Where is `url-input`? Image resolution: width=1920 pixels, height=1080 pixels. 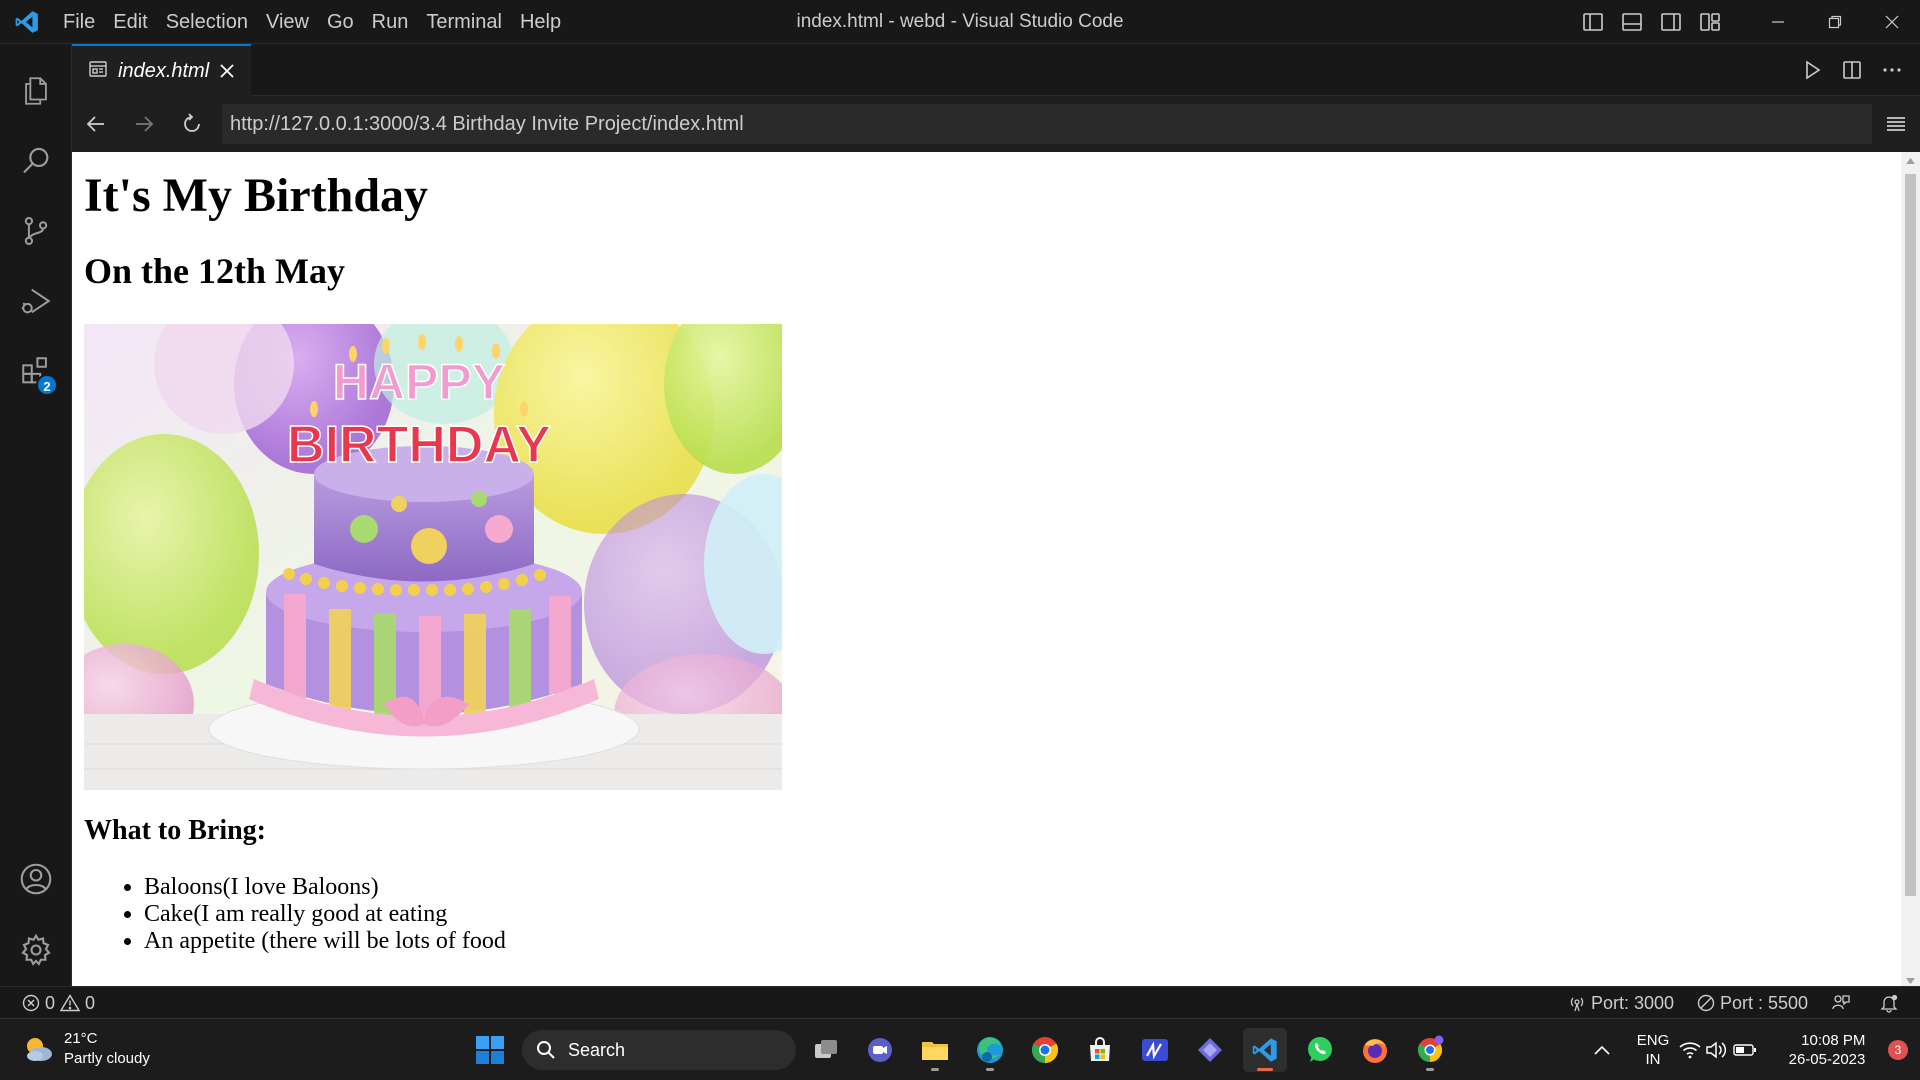
url-input is located at coordinates (1047, 124).